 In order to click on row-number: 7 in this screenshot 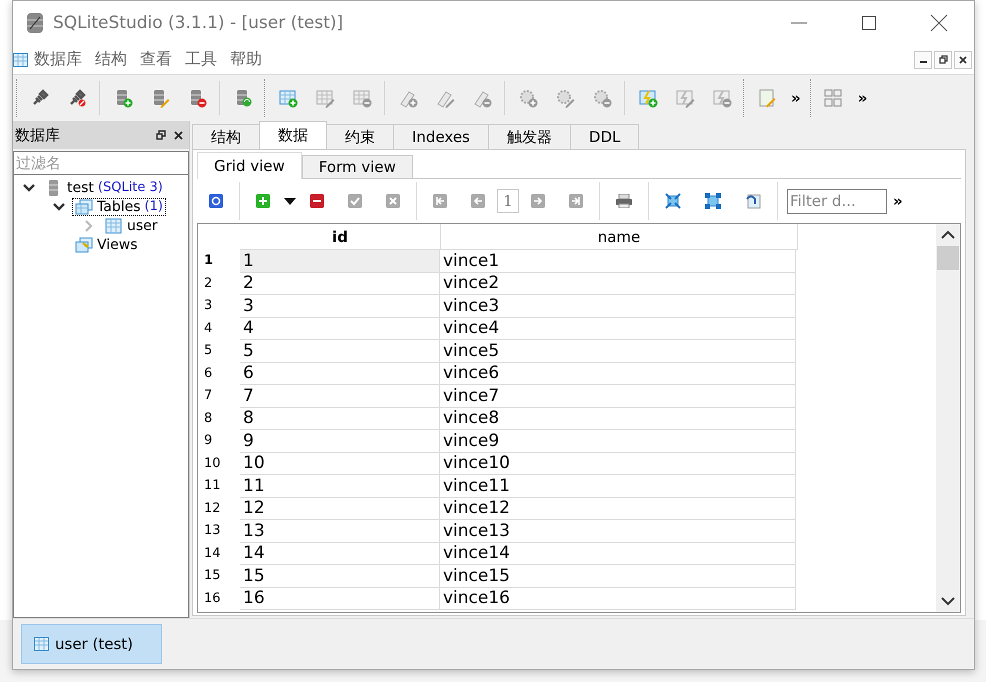, I will do `click(219, 396)`.